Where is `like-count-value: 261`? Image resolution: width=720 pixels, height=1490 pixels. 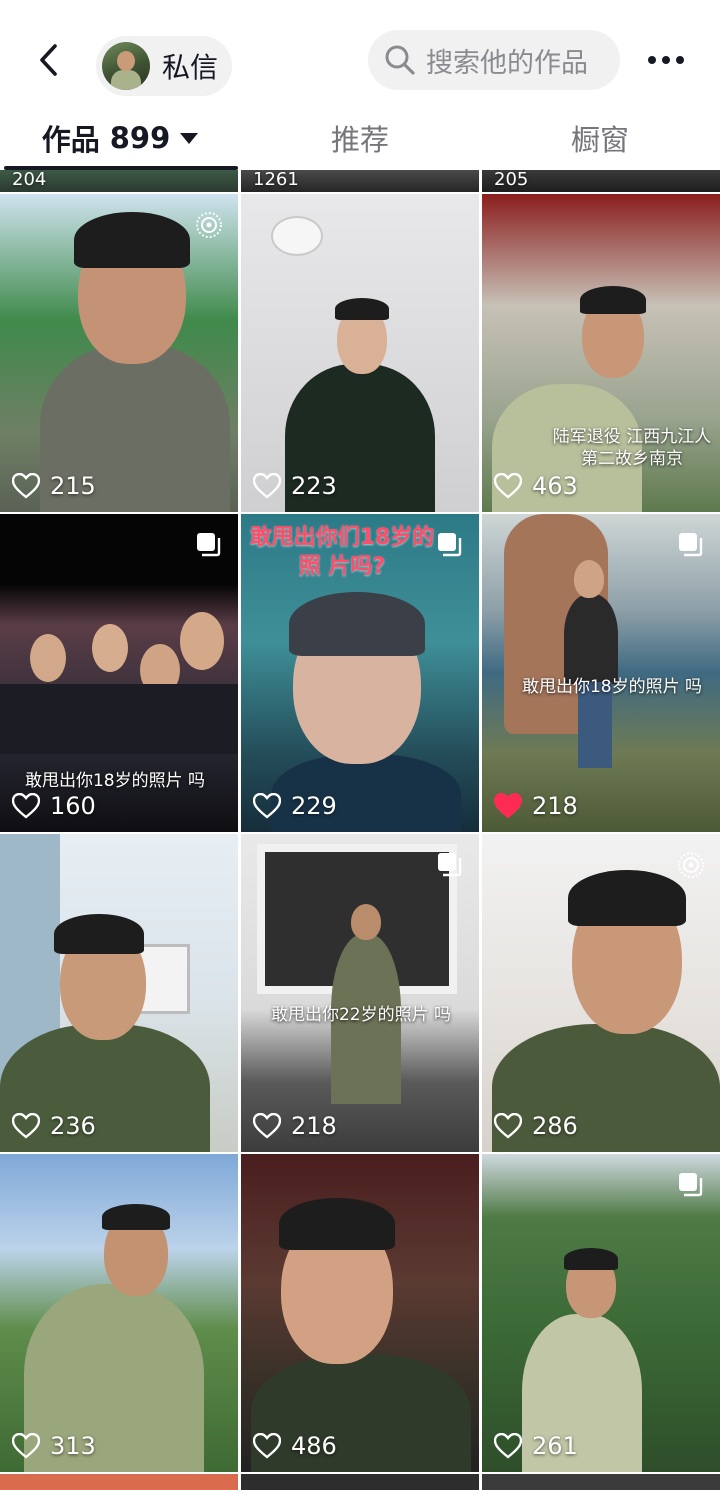 like-count-value: 261 is located at coordinates (555, 1446).